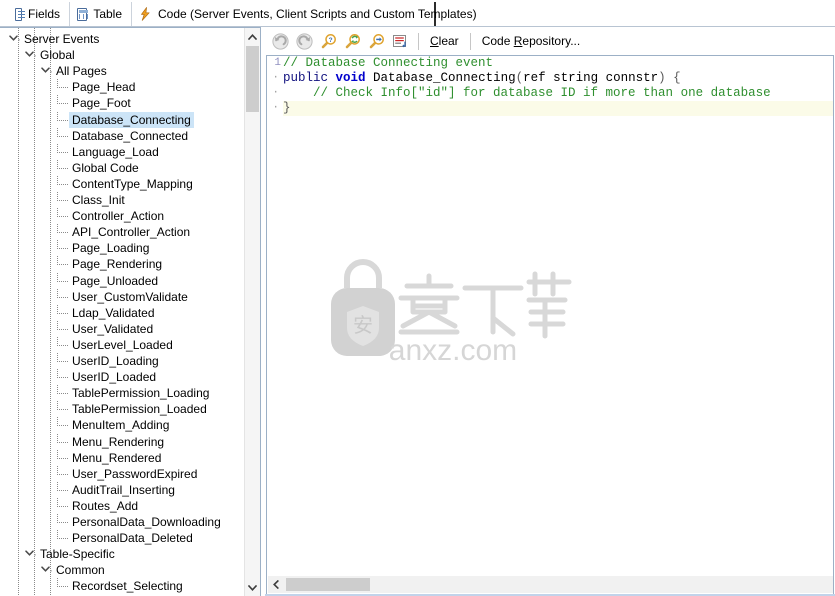 This screenshot has width=835, height=596. What do you see at coordinates (122, 216) in the screenshot?
I see `tree-item-controller-action: Controller_Action` at bounding box center [122, 216].